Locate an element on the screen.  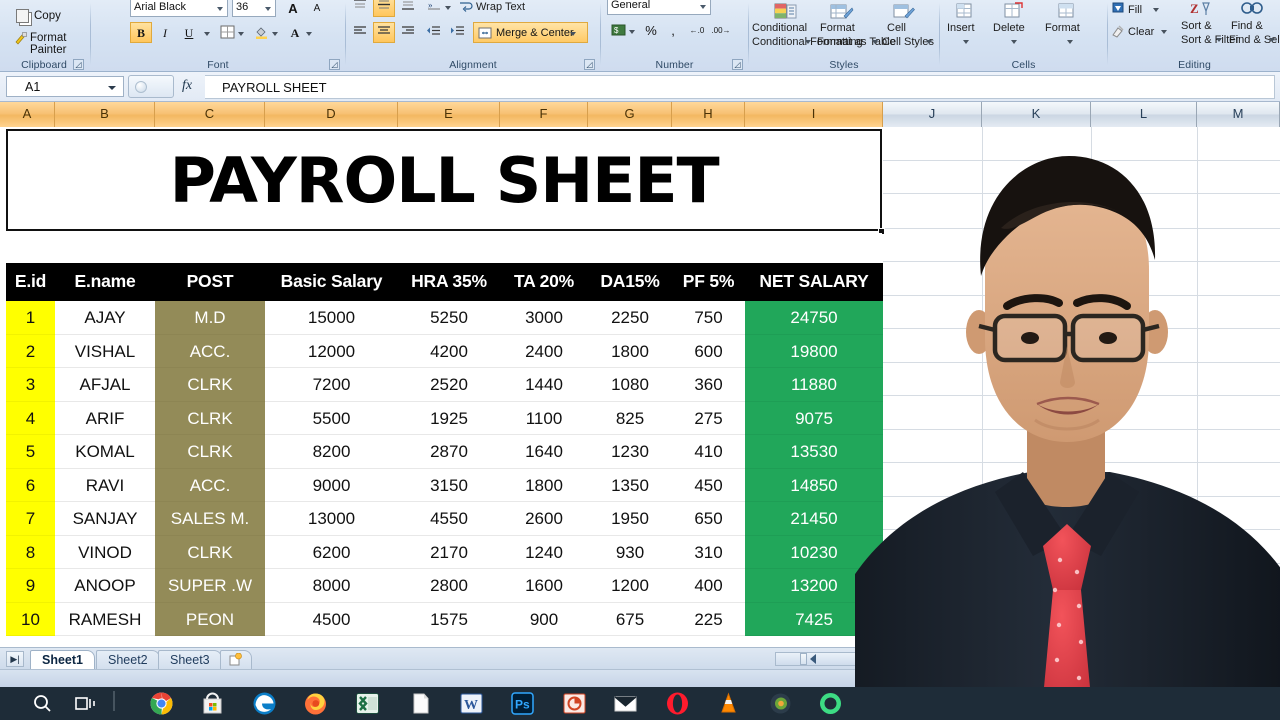
table-cell: 4200 is located at coordinates (449, 351).